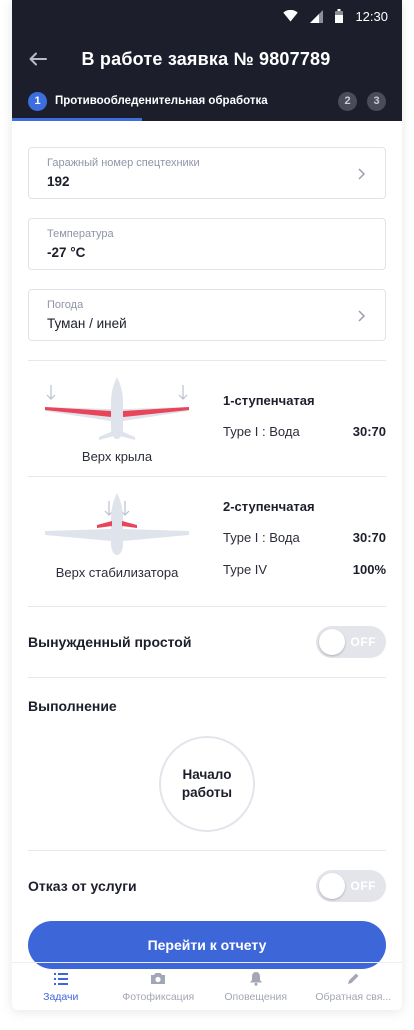  Describe the element at coordinates (158, 996) in the screenshot. I see `tab-photo-label: Фотофиксация` at that location.